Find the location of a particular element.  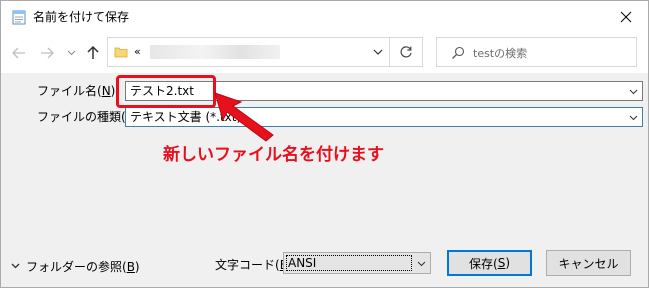

up-button is located at coordinates (93, 53).